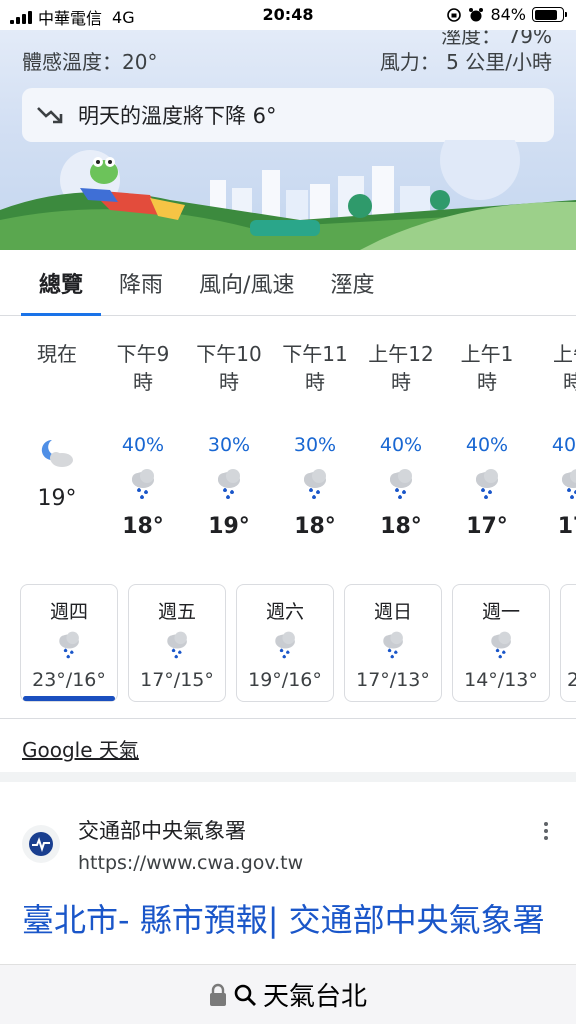  Describe the element at coordinates (393, 680) in the screenshot. I see `day-temp-range: 17°/13°` at that location.